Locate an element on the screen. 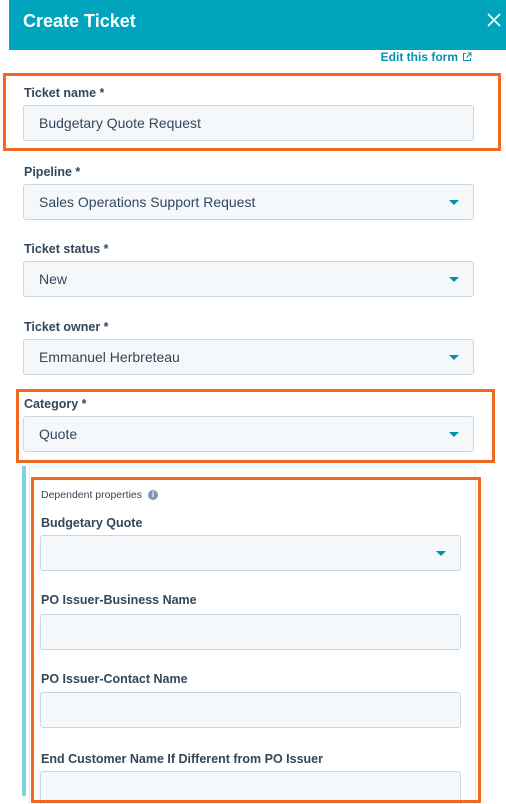 This screenshot has width=506, height=804. info-icon: i is located at coordinates (153, 495).